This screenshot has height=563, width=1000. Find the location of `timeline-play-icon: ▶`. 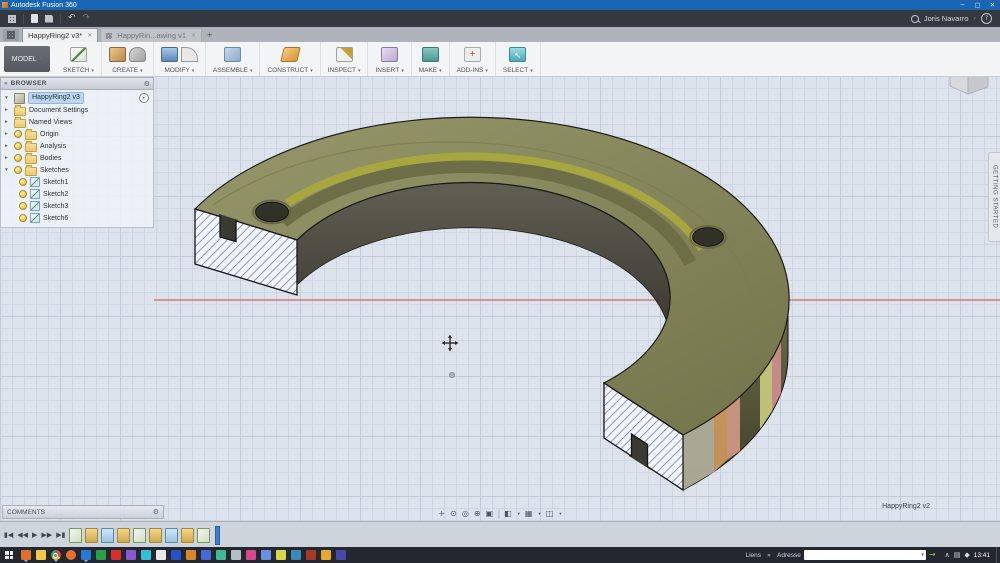

timeline-play-icon: ▶ is located at coordinates (34, 535).